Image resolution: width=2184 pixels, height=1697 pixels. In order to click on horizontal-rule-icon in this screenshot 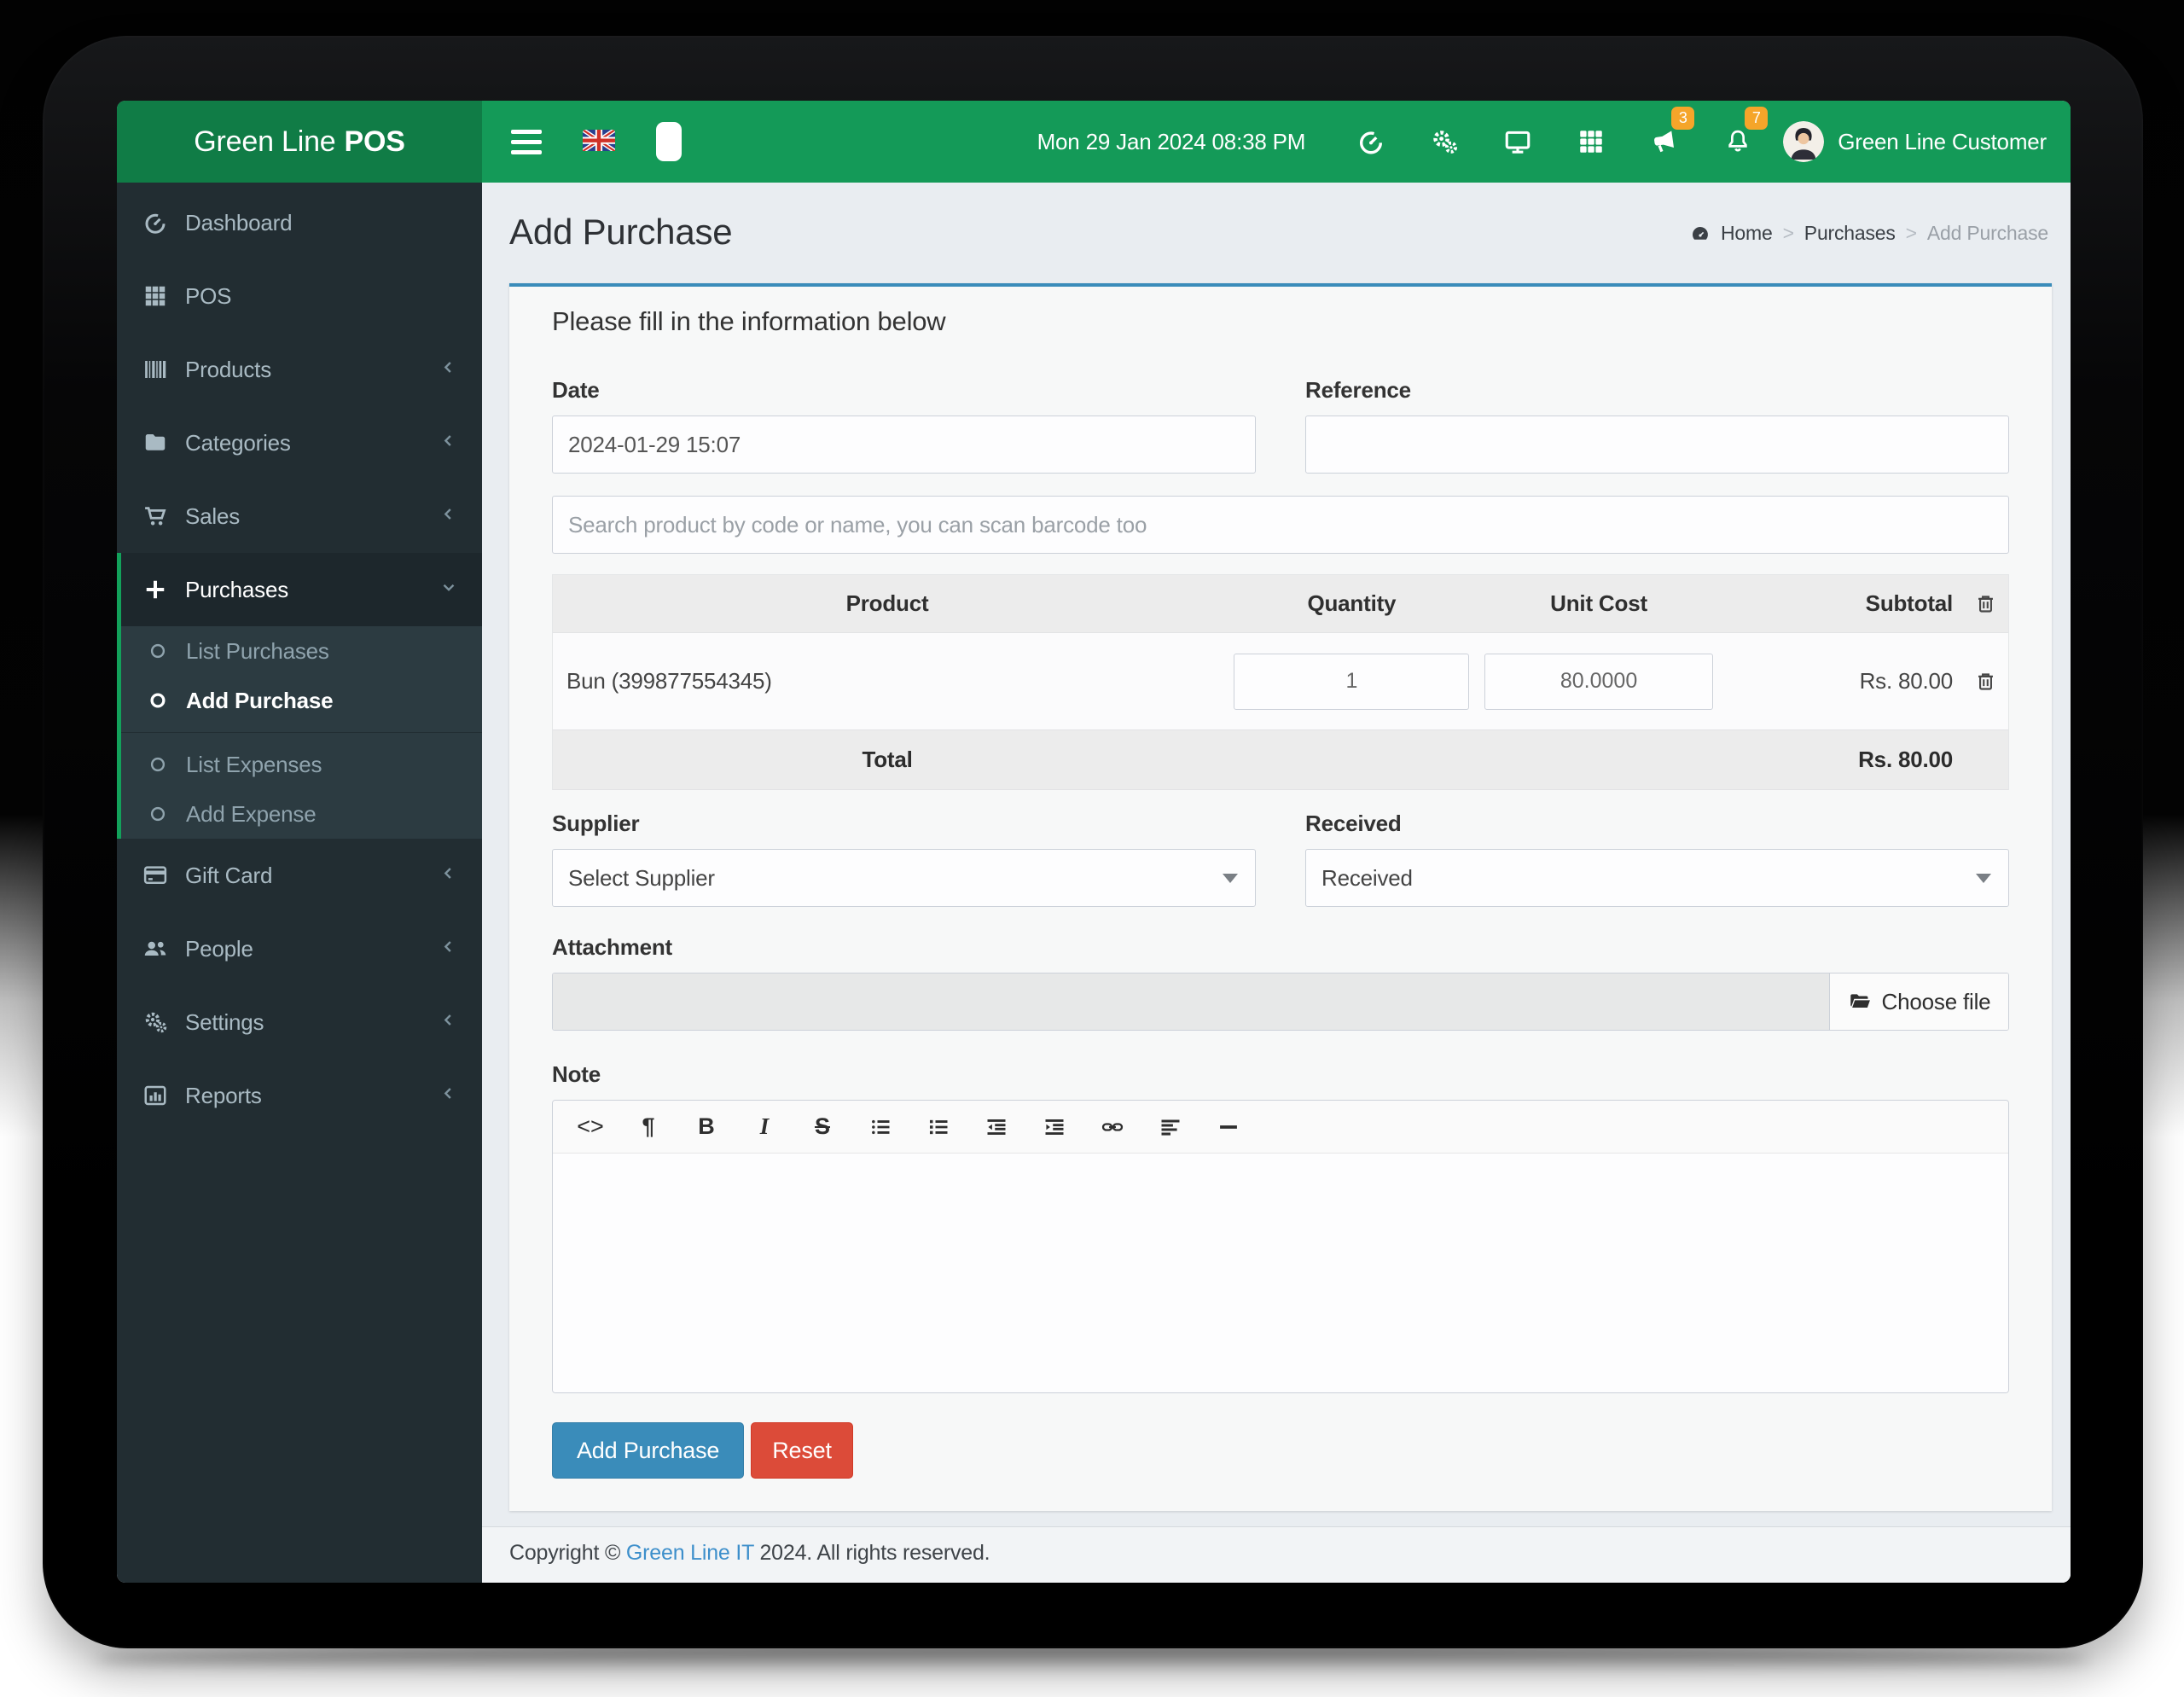, I will do `click(1228, 1127)`.